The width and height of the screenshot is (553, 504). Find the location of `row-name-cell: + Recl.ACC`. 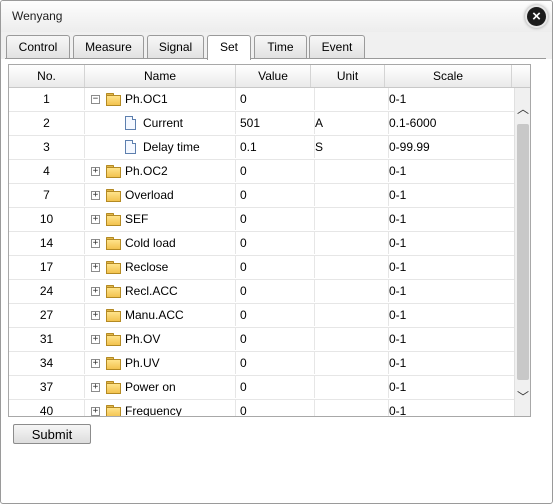

row-name-cell: + Recl.ACC is located at coordinates (160, 291).